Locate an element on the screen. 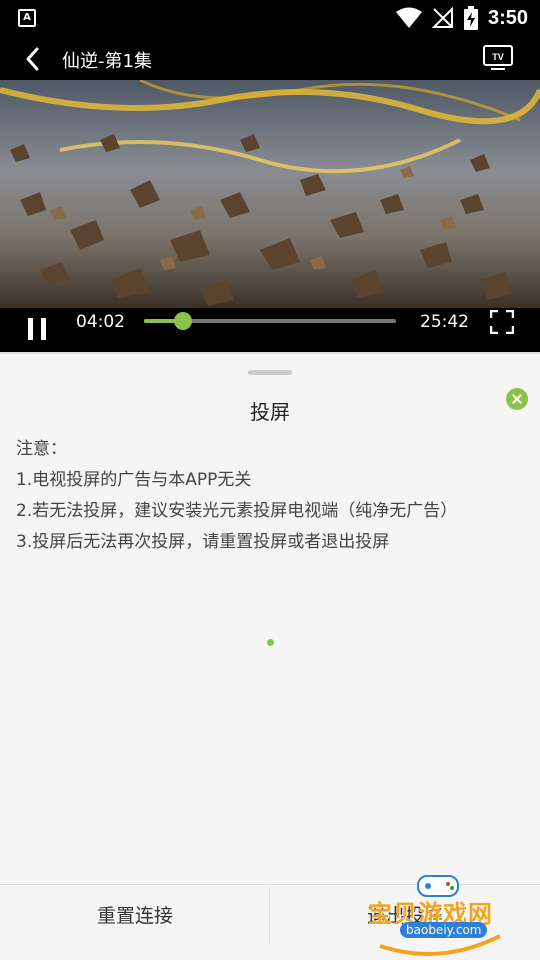 Image resolution: width=540 pixels, height=960 pixels. reset-connection-button: 重置连接 is located at coordinates (135, 916).